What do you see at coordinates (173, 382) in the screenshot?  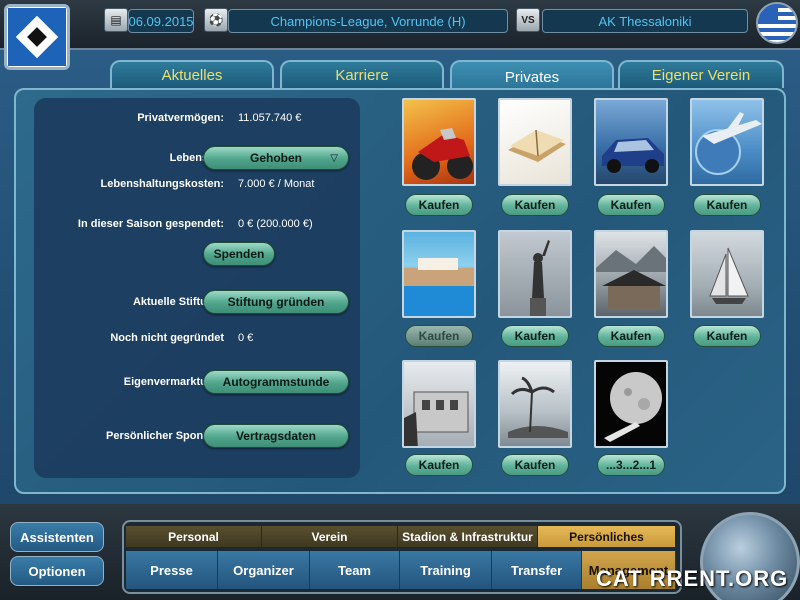 I see `self-marketing-label: Eigenvermarktung:` at bounding box center [173, 382].